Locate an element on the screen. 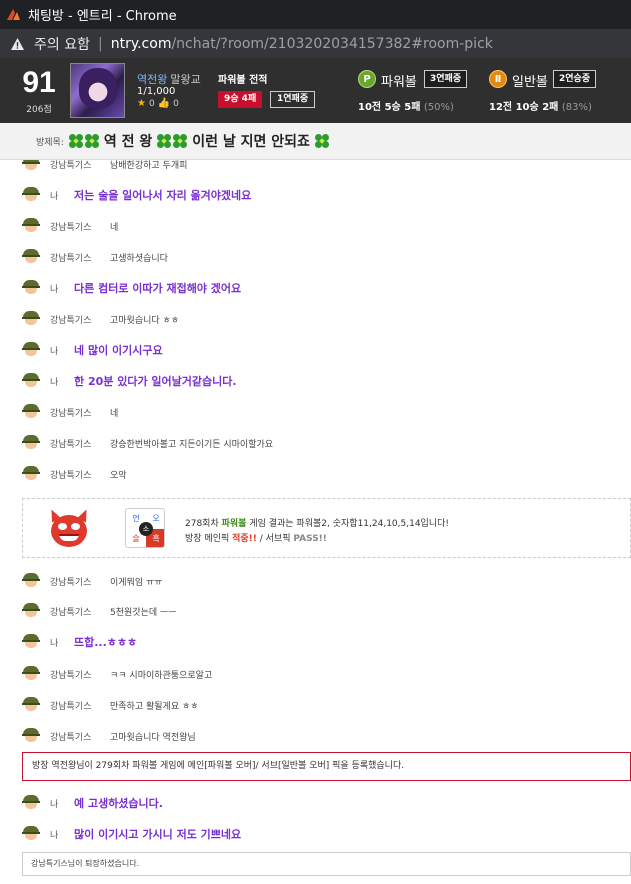 This screenshot has width=631, height=884. chat-message: 나예 고생하셨습니다. is located at coordinates (92, 803).